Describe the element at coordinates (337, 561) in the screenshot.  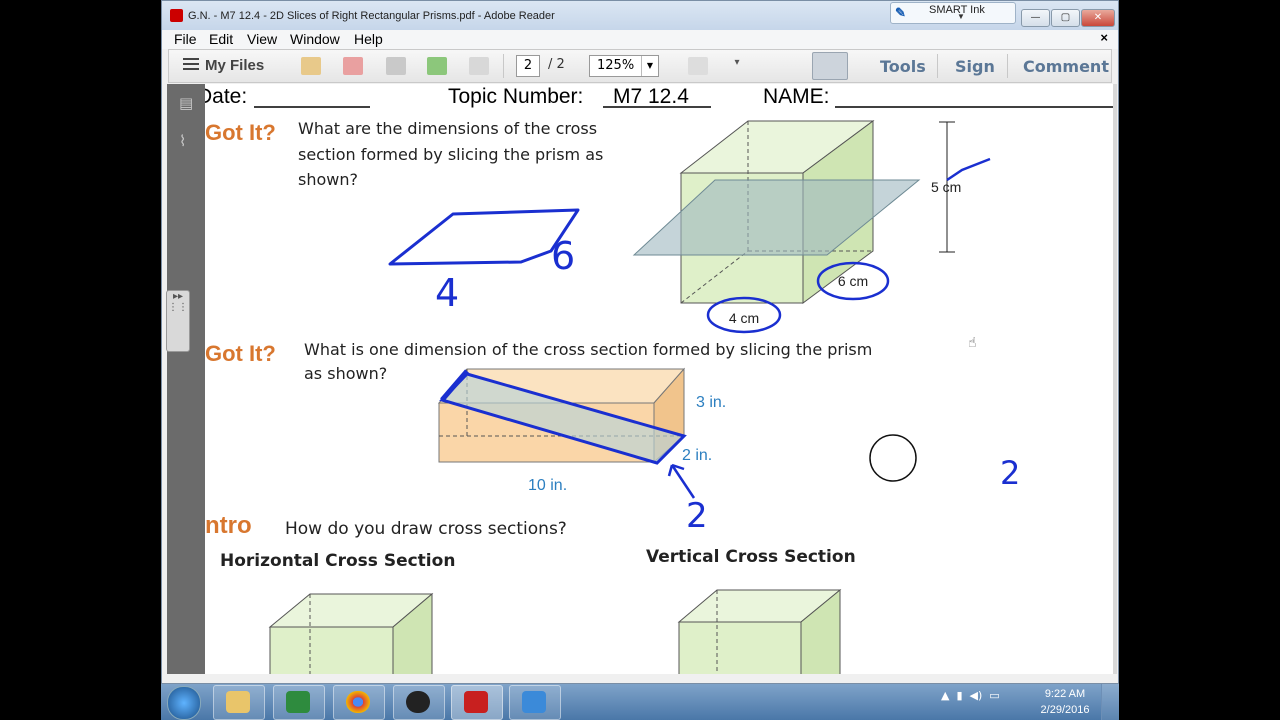
I see `horizontal-cross-section-title: Horizontal Cross Section` at that location.